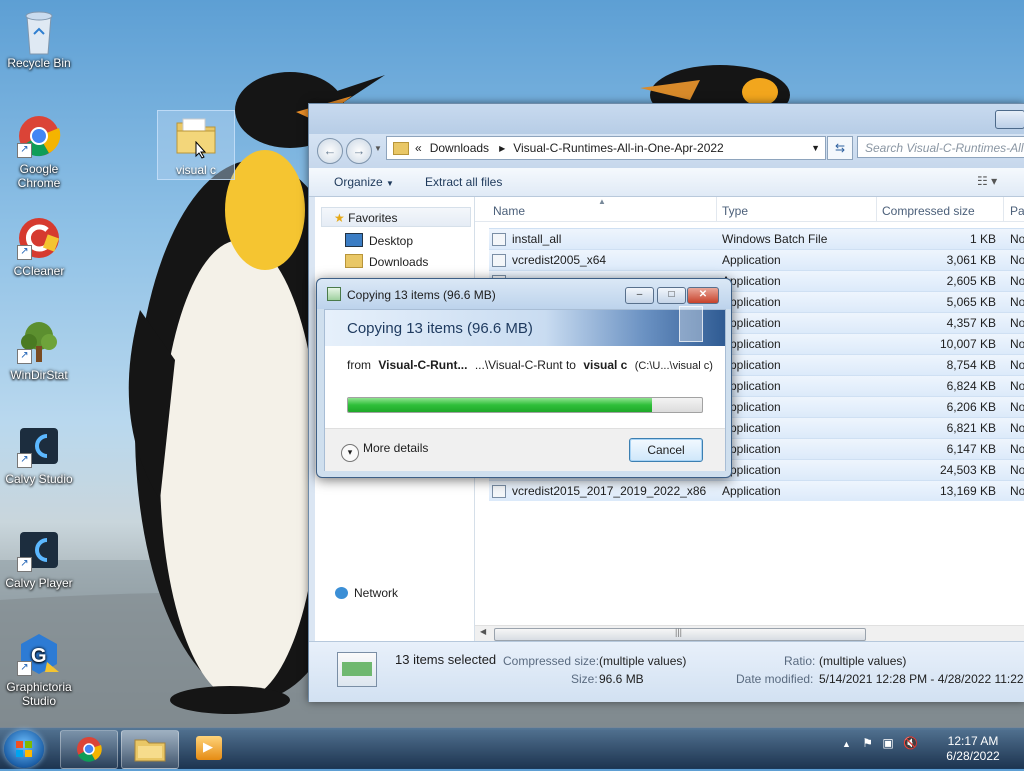 The width and height of the screenshot is (1024, 771). I want to click on file-name-cell: vcredist2015_2017_2019_2022_x86, so click(599, 491).